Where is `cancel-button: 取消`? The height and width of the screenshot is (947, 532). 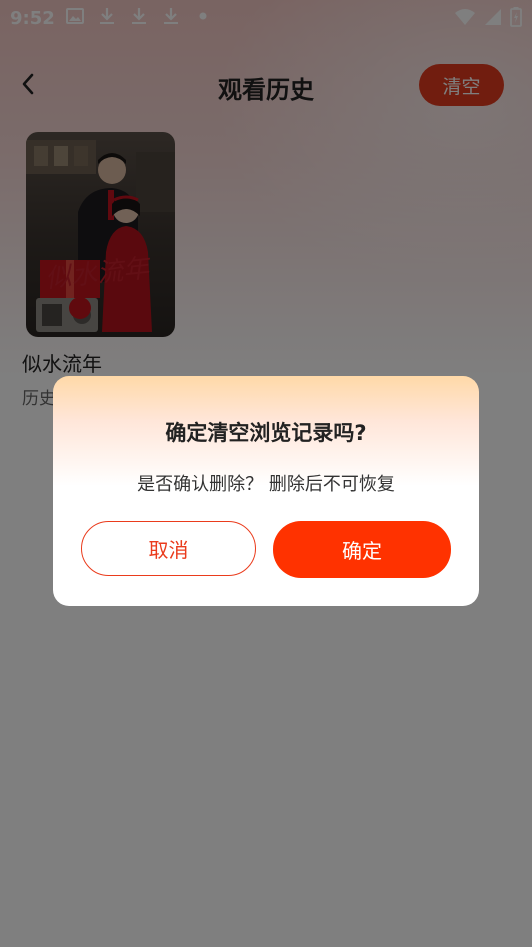
cancel-button: 取消 is located at coordinates (168, 548).